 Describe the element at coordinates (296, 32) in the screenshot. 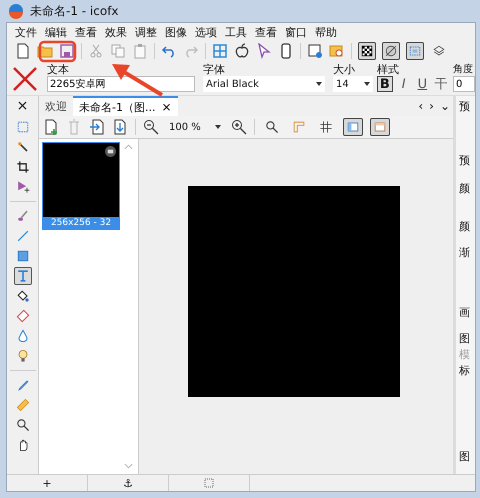

I see `menu-item: 窗口` at that location.